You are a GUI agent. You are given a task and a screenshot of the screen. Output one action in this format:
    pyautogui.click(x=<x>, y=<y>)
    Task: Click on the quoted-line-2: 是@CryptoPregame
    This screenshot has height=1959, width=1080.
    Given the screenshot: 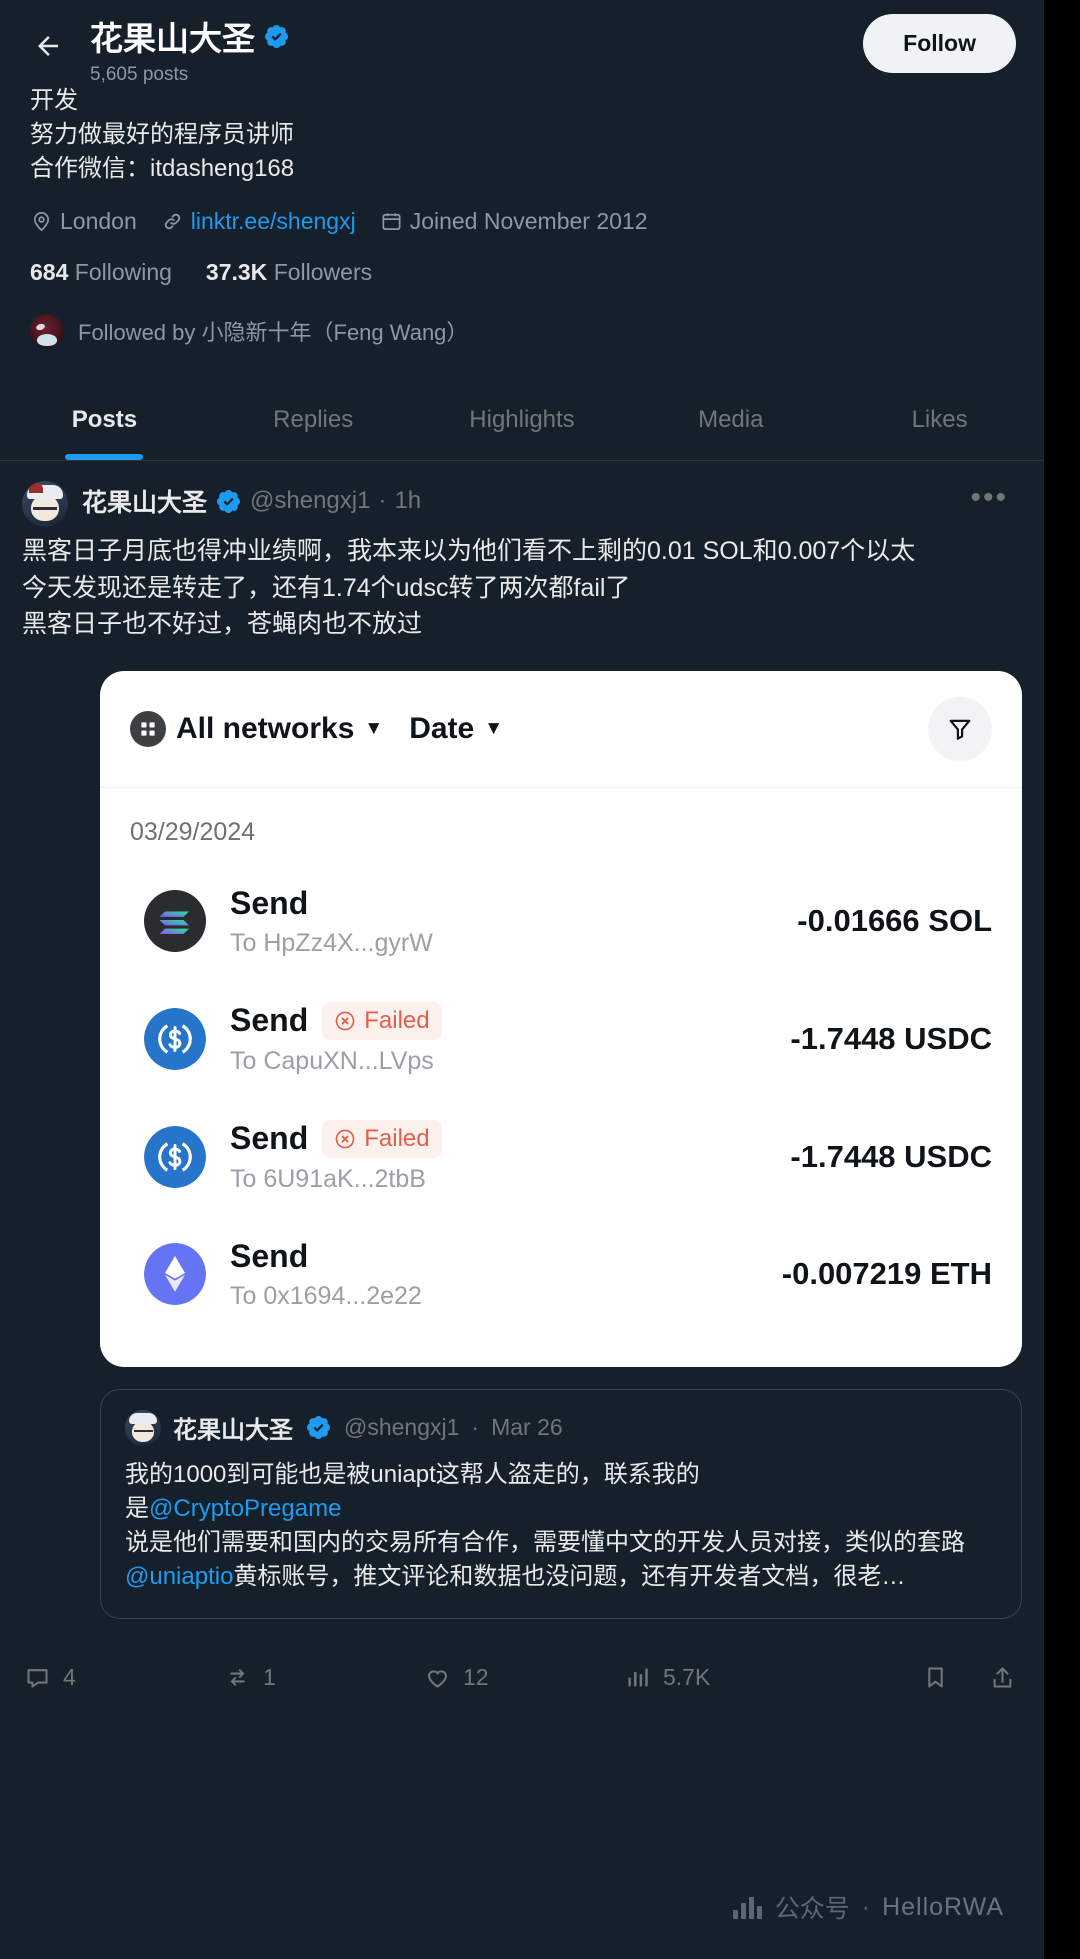 What is the action you would take?
    pyautogui.click(x=561, y=1509)
    